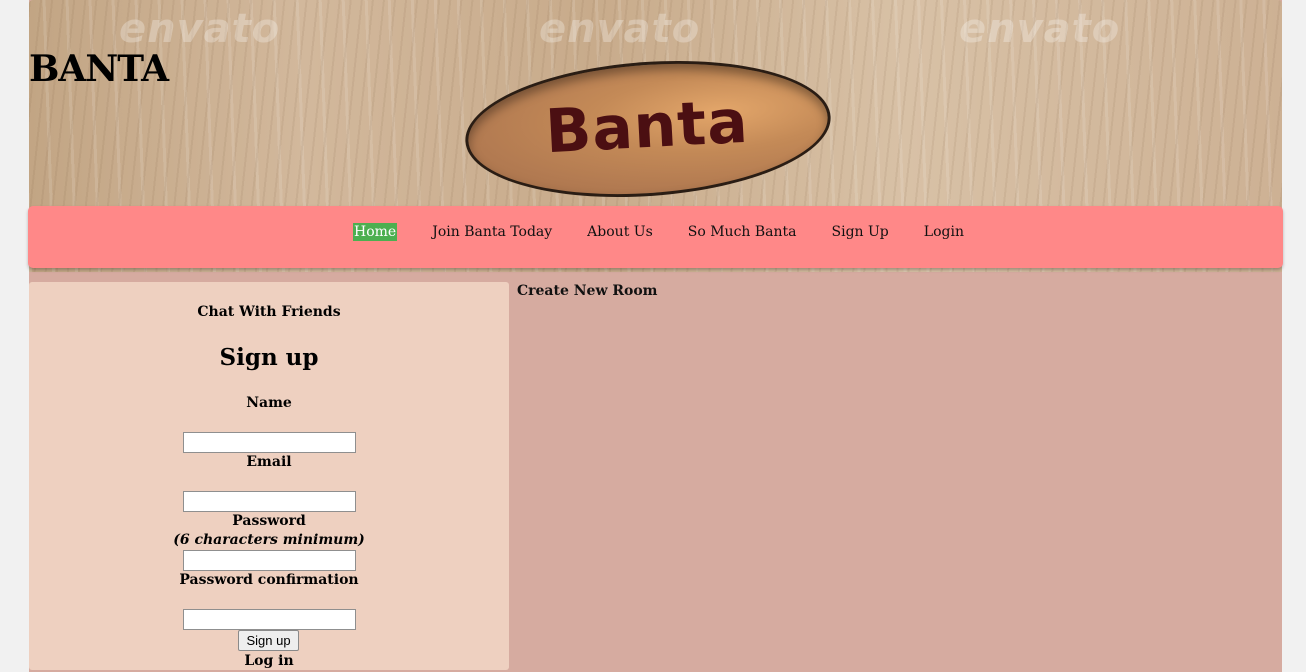 Image resolution: width=1306 pixels, height=672 pixels. I want to click on nav-item-so-much-banta: So Much Banta, so click(742, 232).